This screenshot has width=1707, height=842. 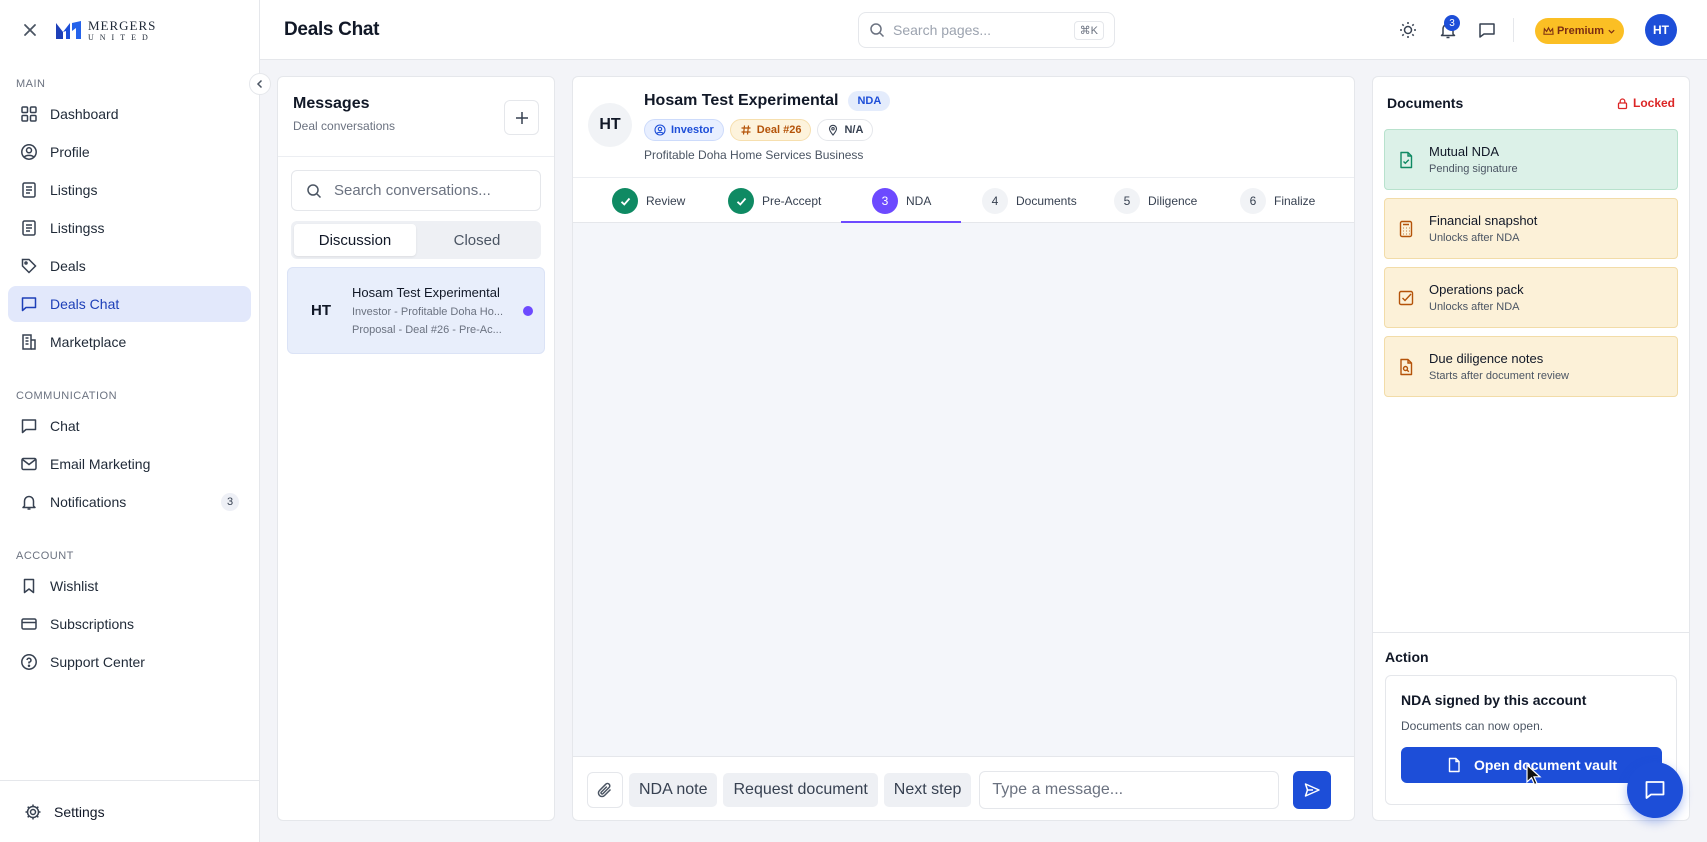 What do you see at coordinates (29, 624) in the screenshot?
I see `card-icon` at bounding box center [29, 624].